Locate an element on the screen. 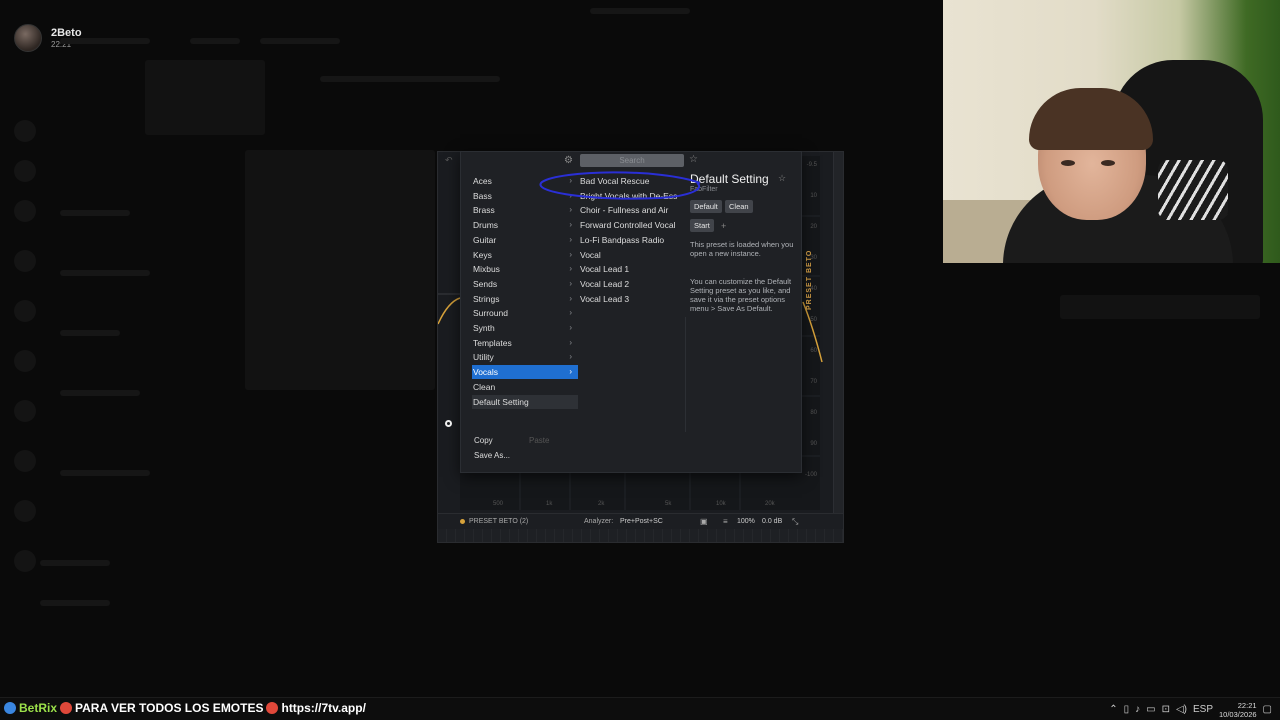 The height and width of the screenshot is (720, 1280). status-analyzer-label: Analyzer: is located at coordinates (599, 521).